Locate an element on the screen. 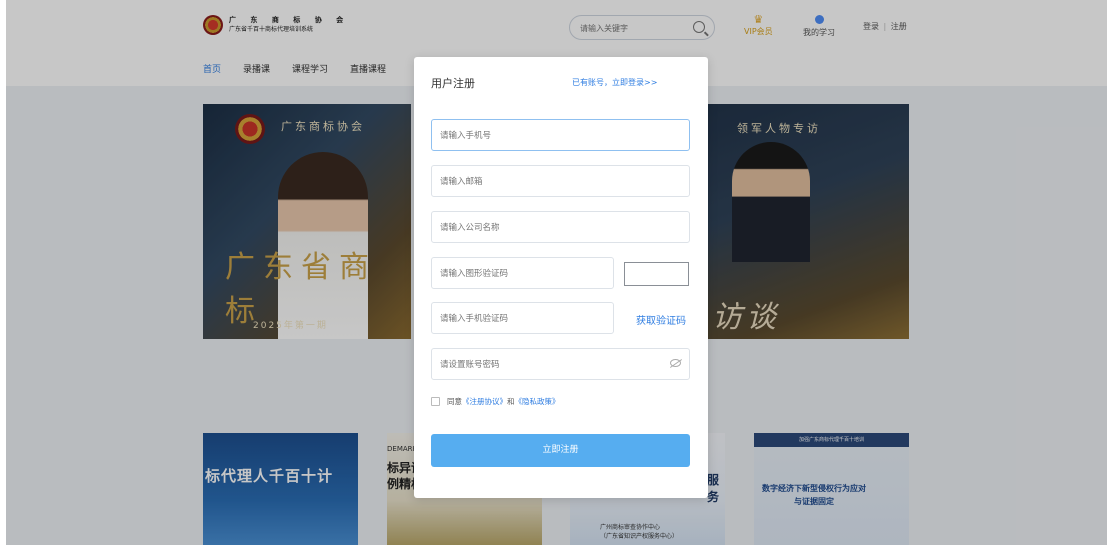 This screenshot has height=545, width=1107. agreement-row: 同意 《注册协议》 和 《隐私政策》 is located at coordinates (495, 401).